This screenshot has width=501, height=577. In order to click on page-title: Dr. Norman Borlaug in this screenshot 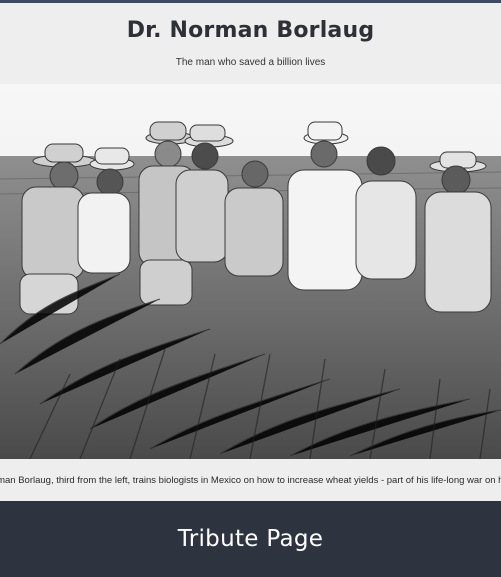, I will do `click(250, 30)`.